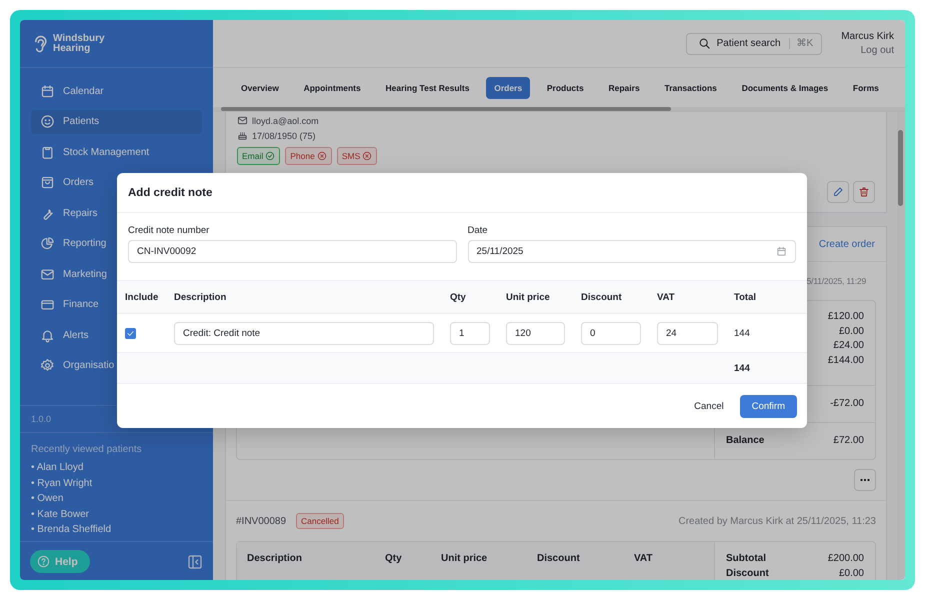  What do you see at coordinates (47, 304) in the screenshot?
I see `credit-card-icon` at bounding box center [47, 304].